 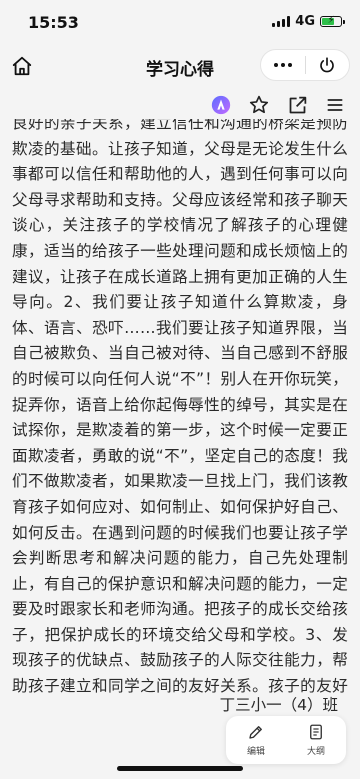 I want to click on more-button, so click(x=283, y=65).